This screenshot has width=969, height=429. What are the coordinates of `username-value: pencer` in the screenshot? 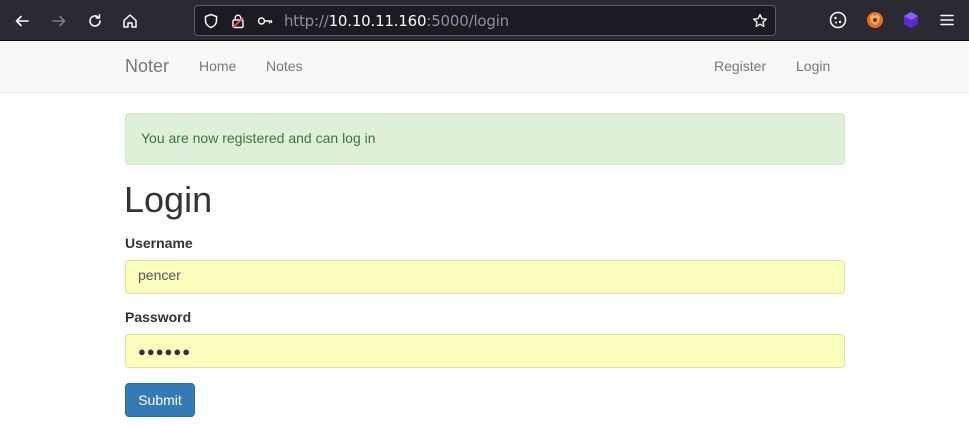 It's located at (159, 275).